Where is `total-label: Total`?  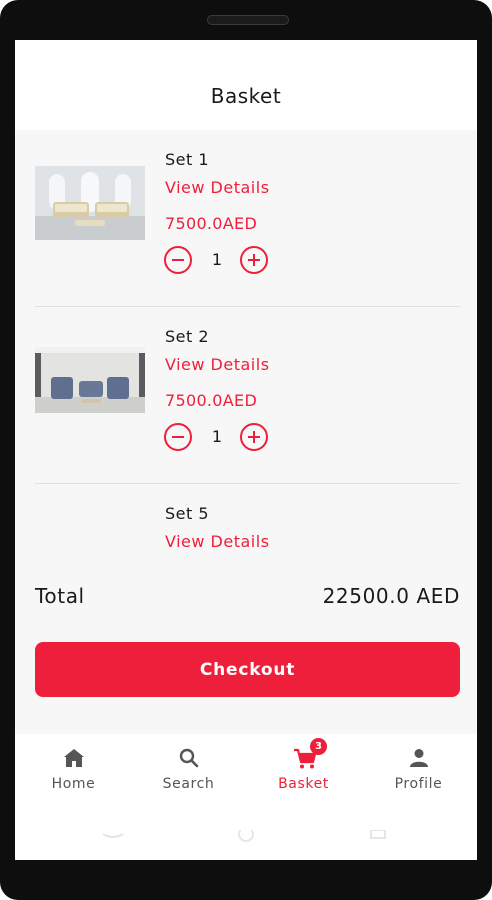 total-label: Total is located at coordinates (60, 596).